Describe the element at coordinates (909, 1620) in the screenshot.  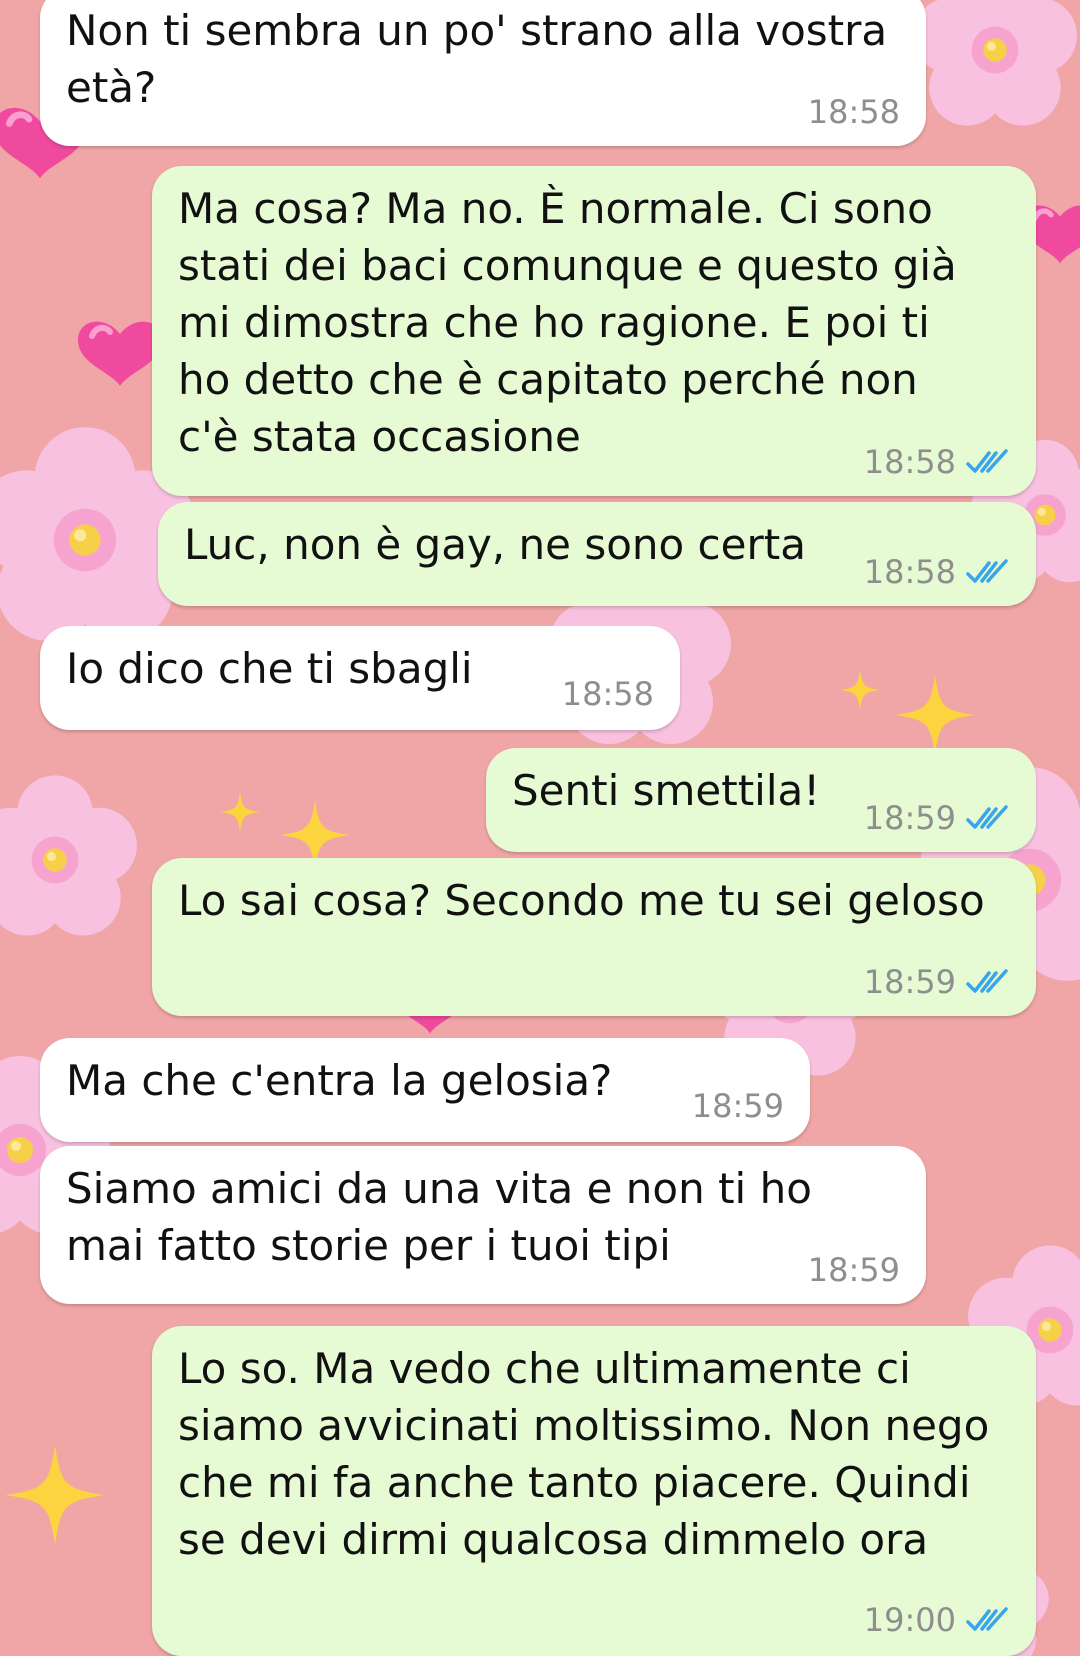
I see `message-time: 19:00` at that location.